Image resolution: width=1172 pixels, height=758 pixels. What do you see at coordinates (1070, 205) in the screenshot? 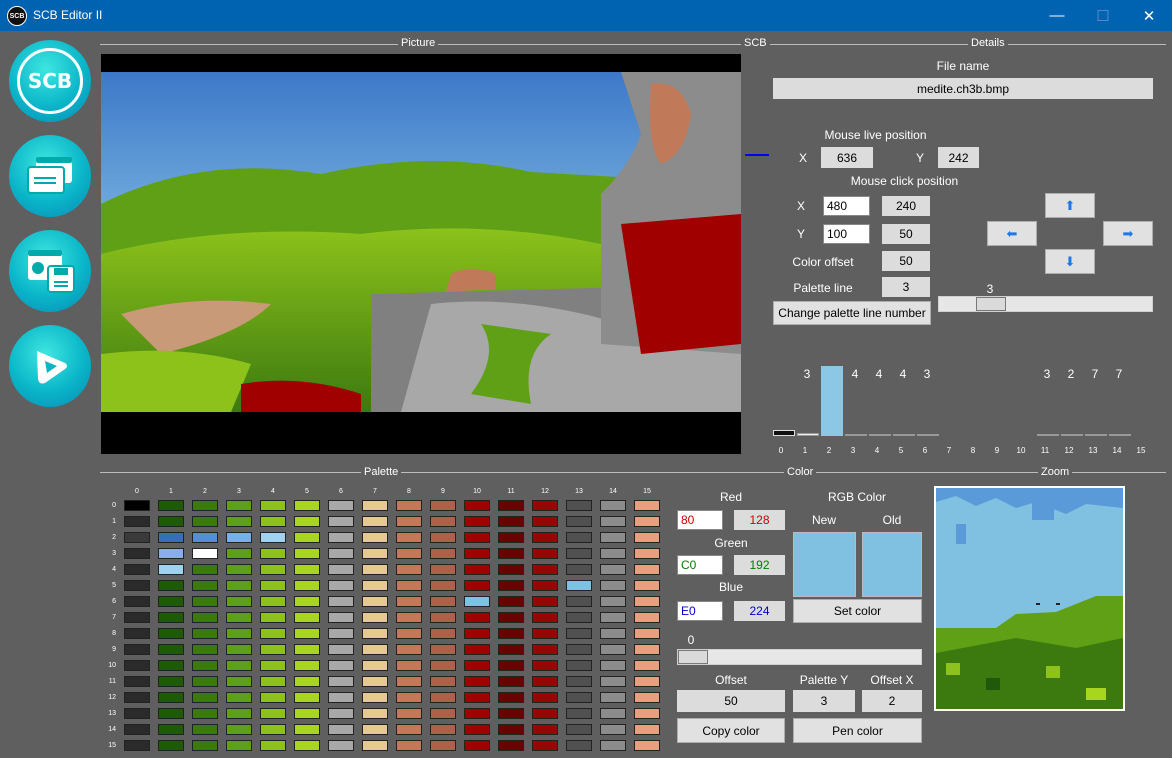
I see `move-up-button: ⬆` at bounding box center [1070, 205].